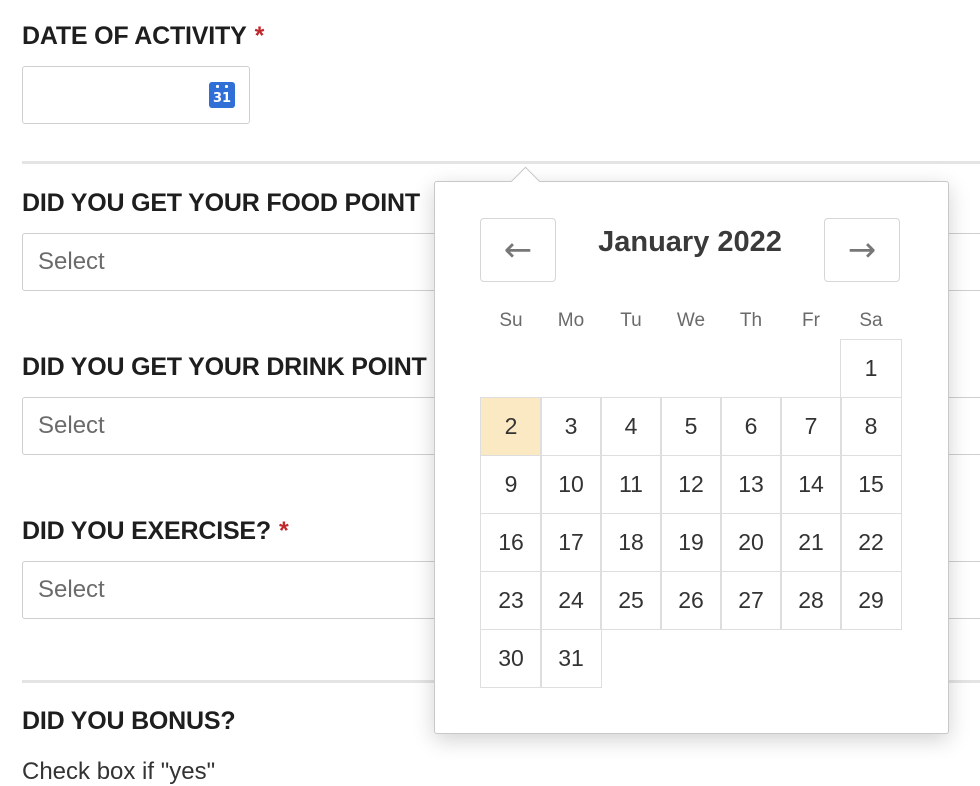 The height and width of the screenshot is (786, 980). Describe the element at coordinates (811, 484) in the screenshot. I see `day-cell: 14` at that location.